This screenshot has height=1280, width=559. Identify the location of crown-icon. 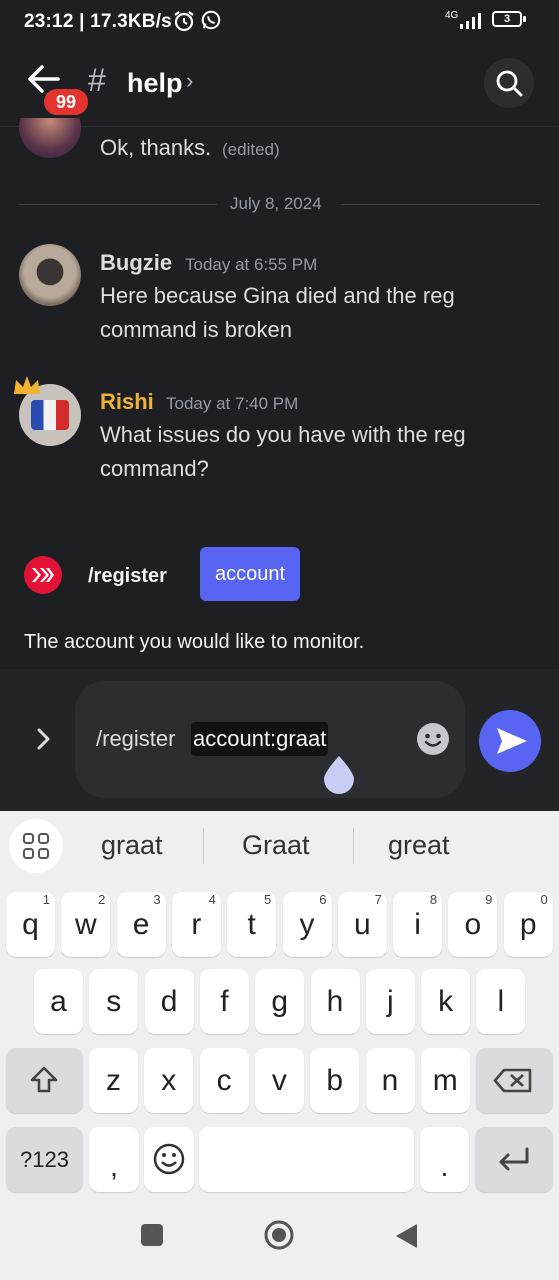
(27, 387).